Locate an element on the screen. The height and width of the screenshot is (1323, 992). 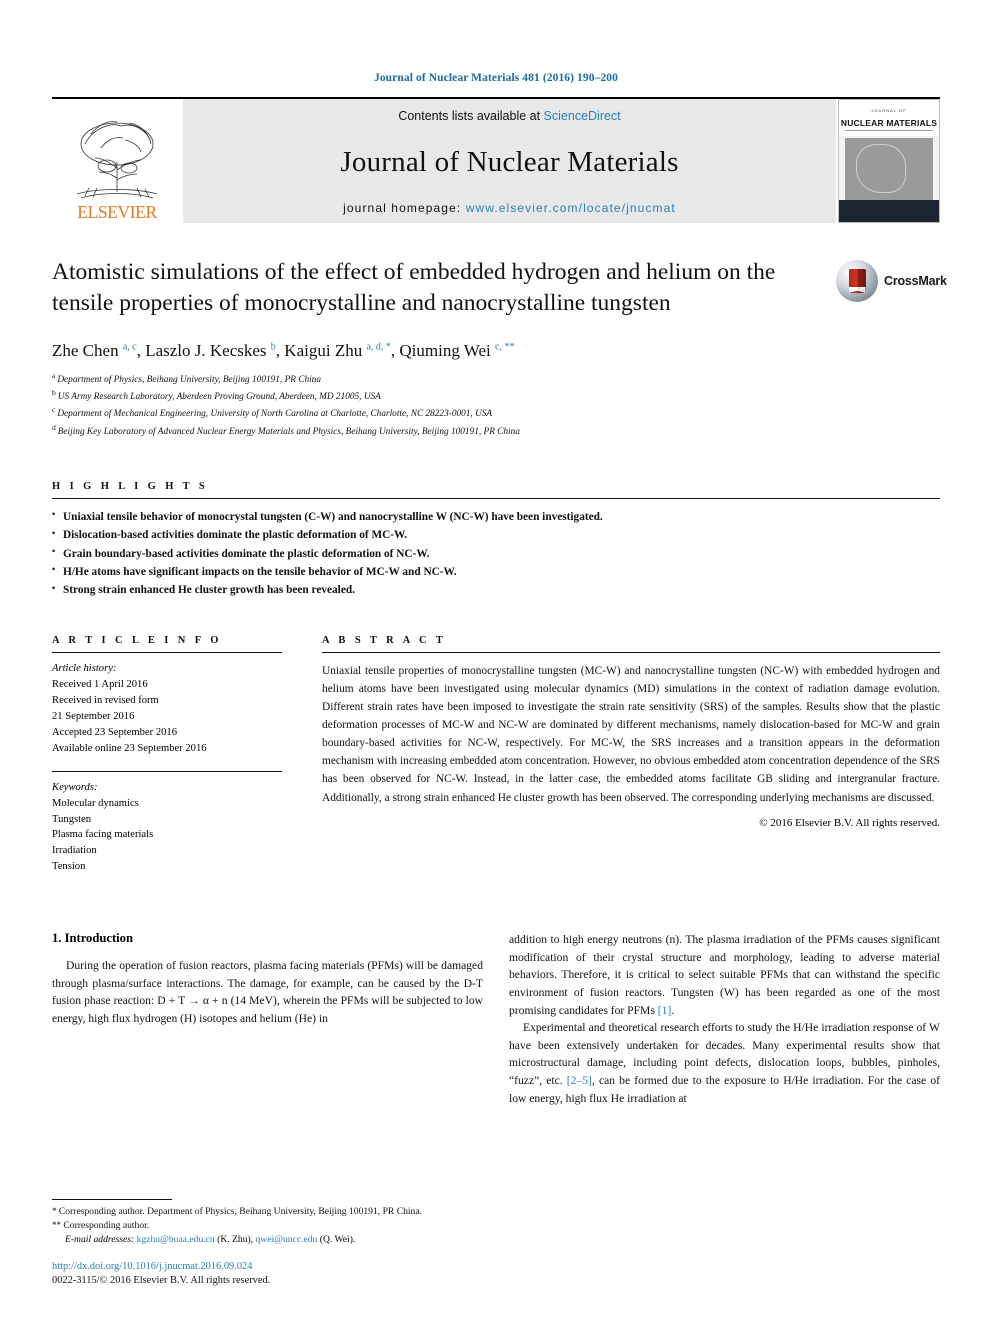
affiliation-mark: b is located at coordinates (54, 393).